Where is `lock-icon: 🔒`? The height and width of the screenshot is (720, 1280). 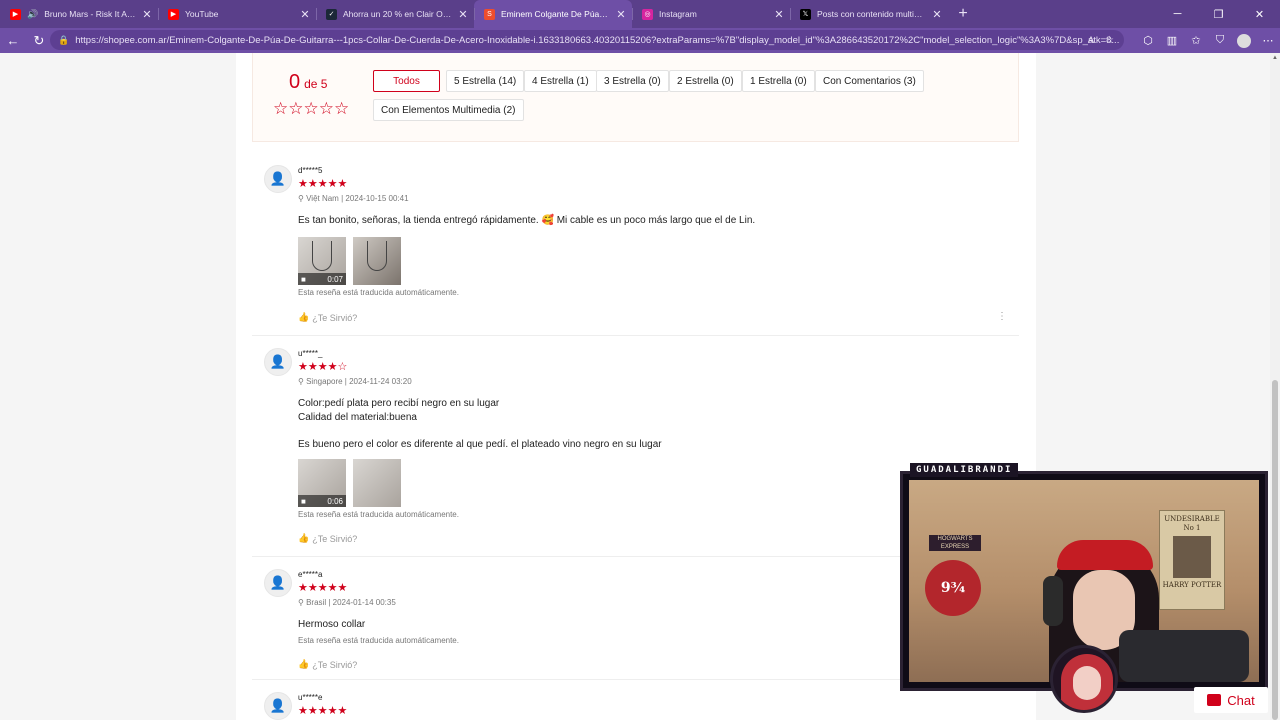
lock-icon: 🔒 is located at coordinates (63, 40).